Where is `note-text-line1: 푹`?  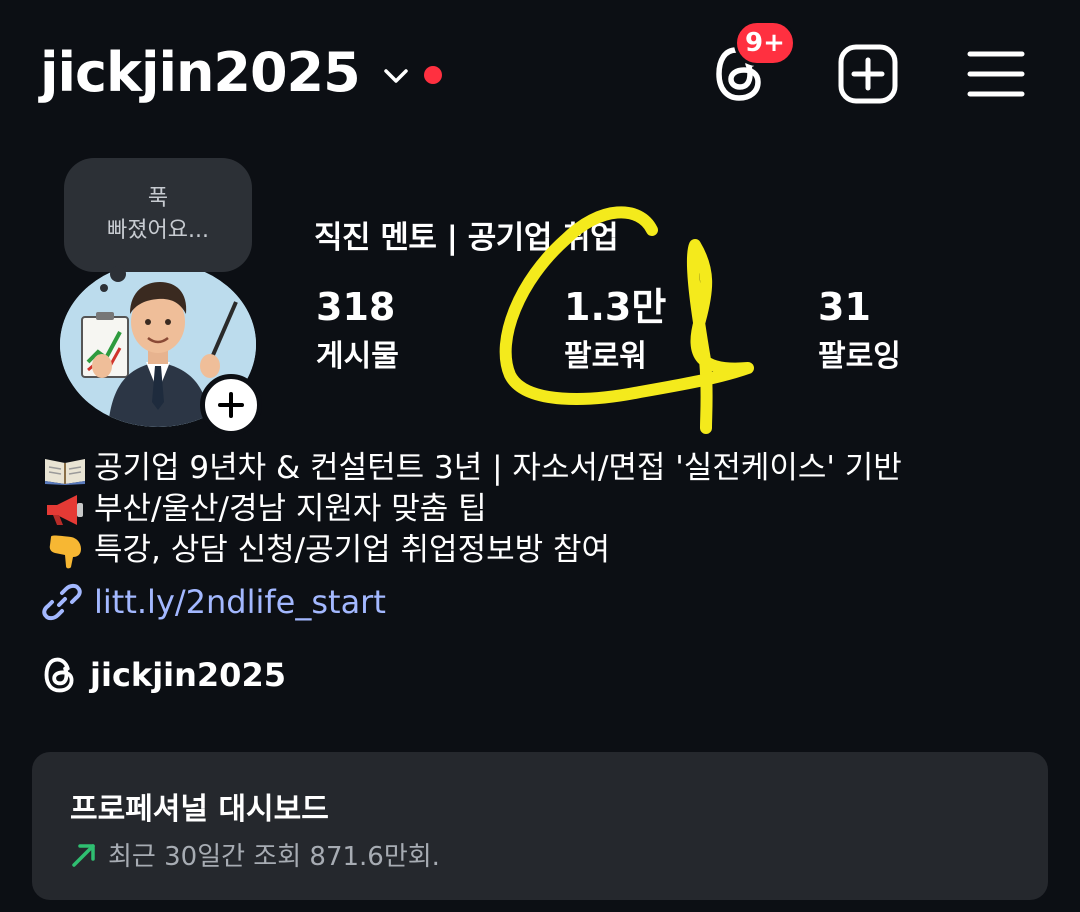 note-text-line1: 푹 is located at coordinates (158, 198).